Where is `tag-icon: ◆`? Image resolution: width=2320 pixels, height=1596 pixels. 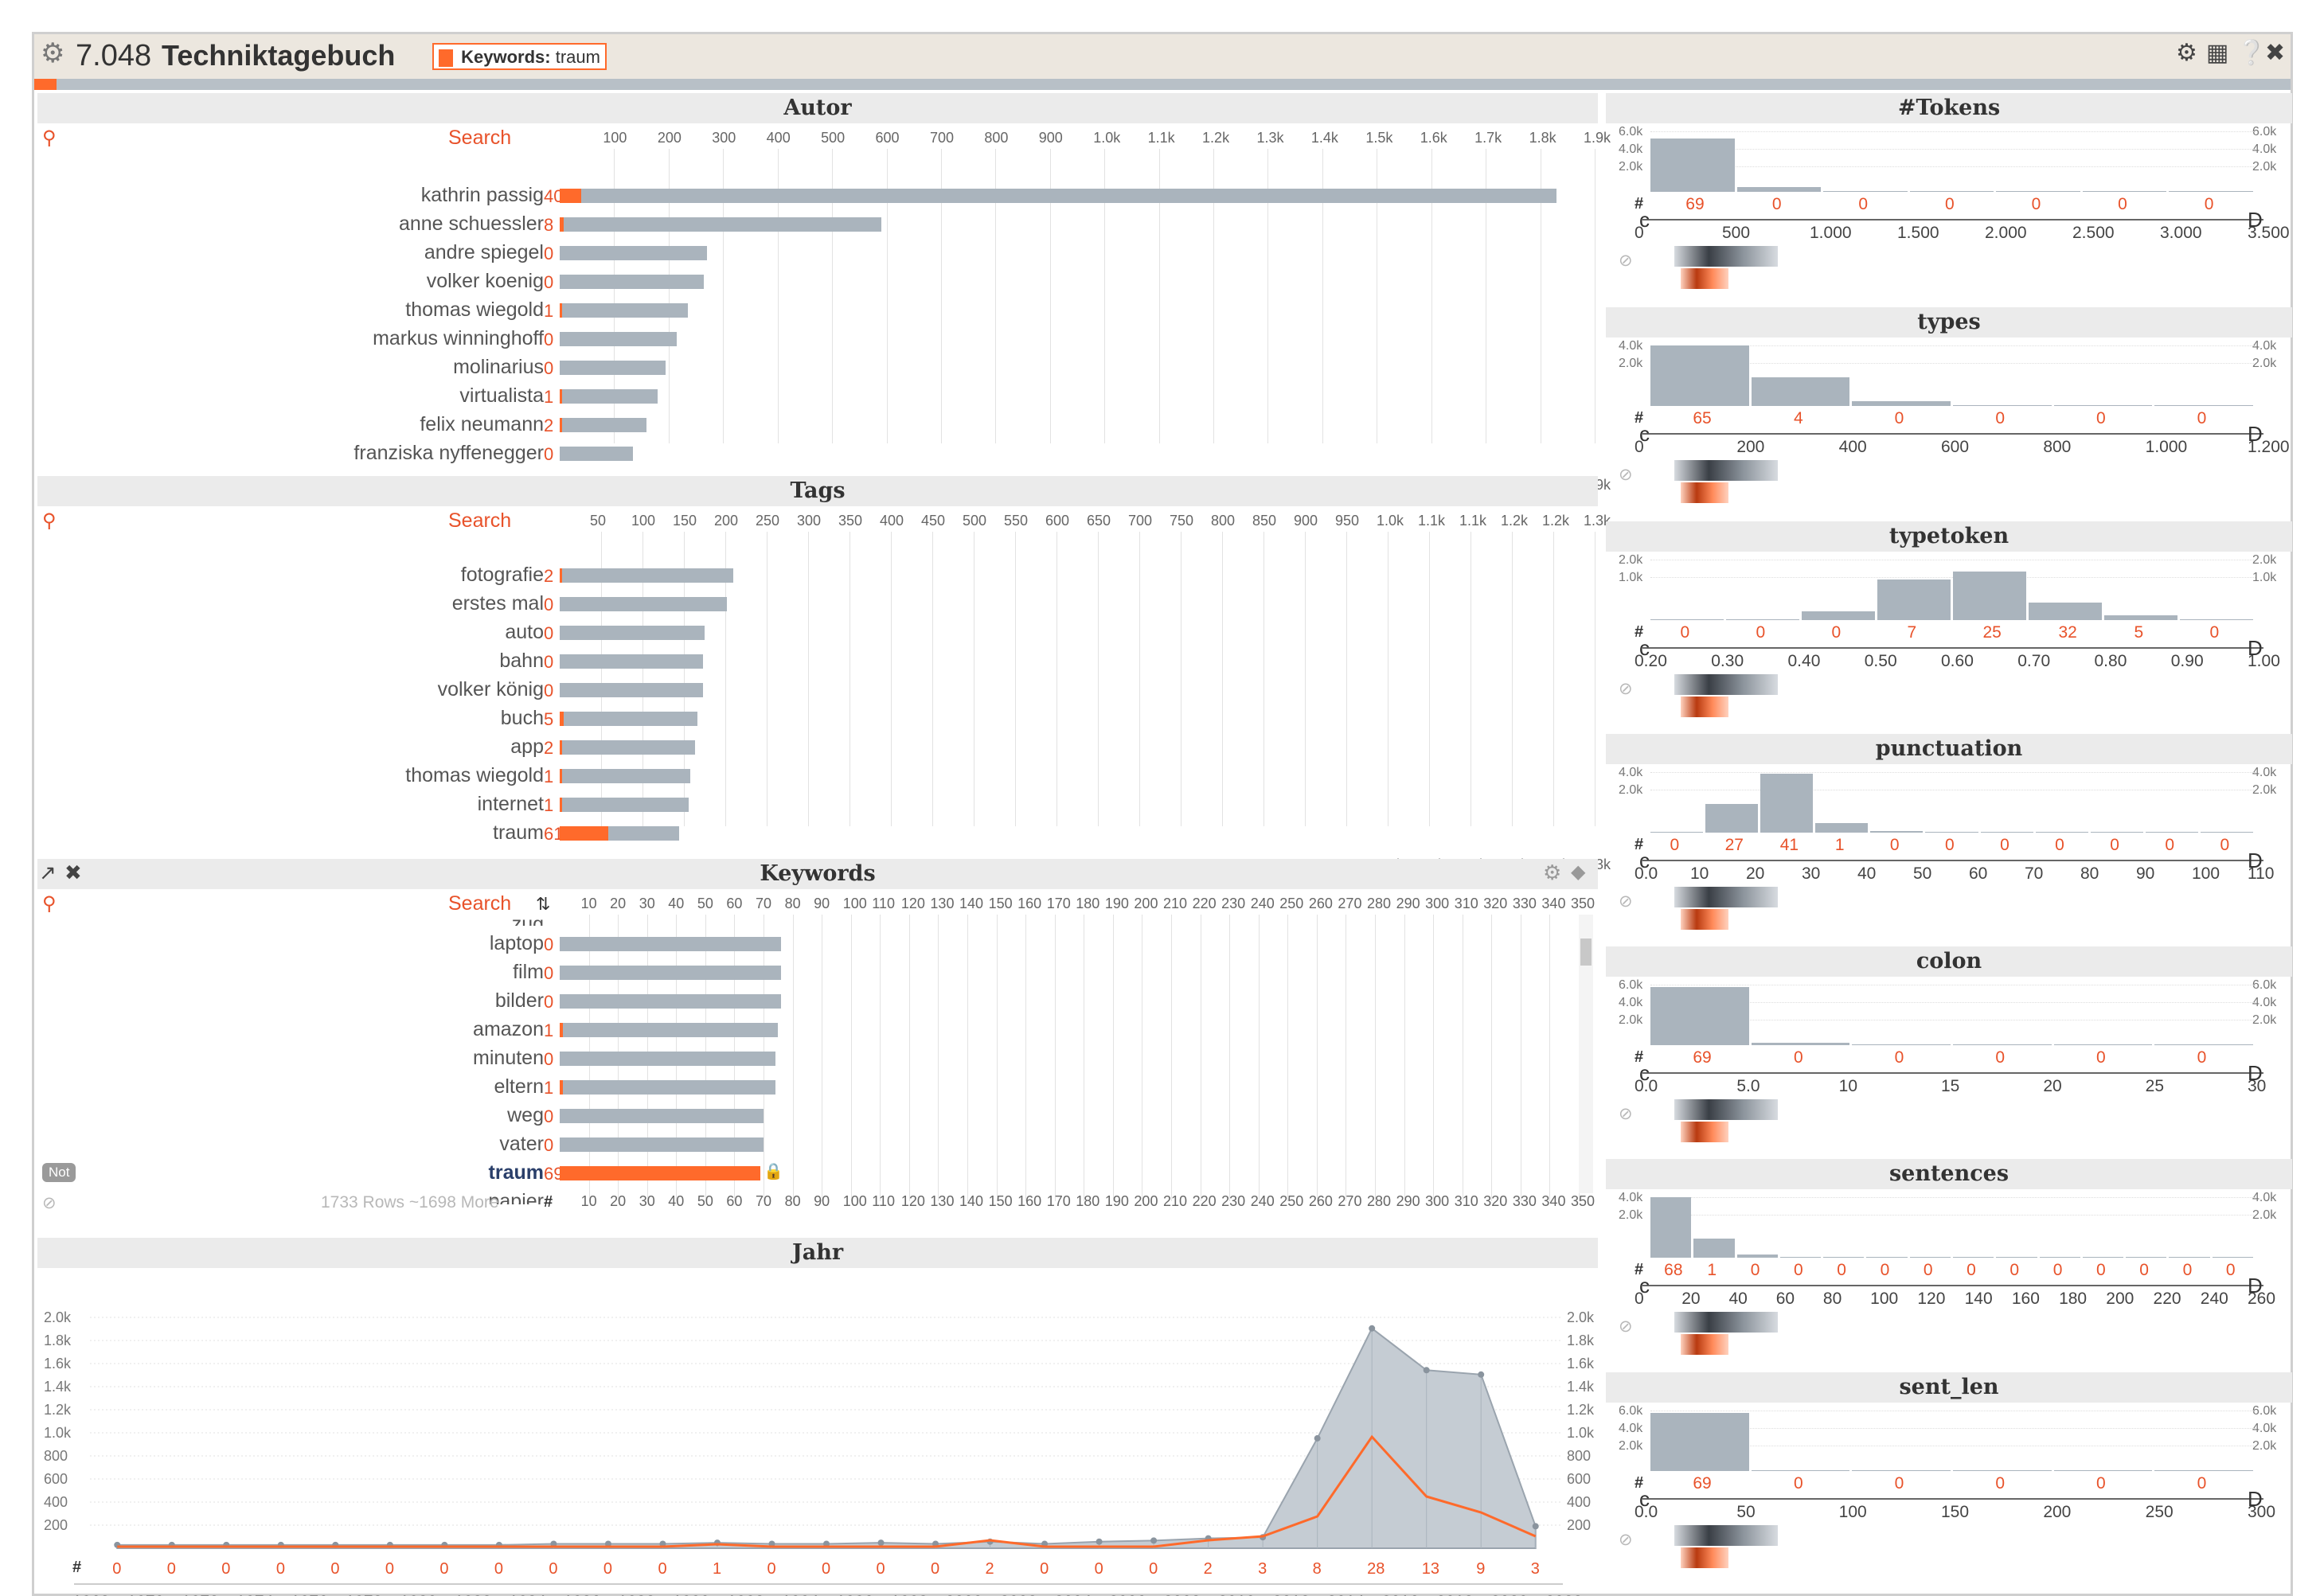 tag-icon: ◆ is located at coordinates (1578, 872).